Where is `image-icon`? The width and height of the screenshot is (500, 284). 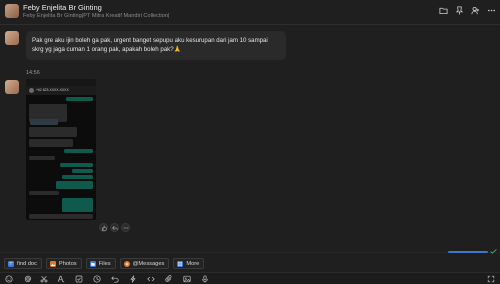 image-icon is located at coordinates (187, 279).